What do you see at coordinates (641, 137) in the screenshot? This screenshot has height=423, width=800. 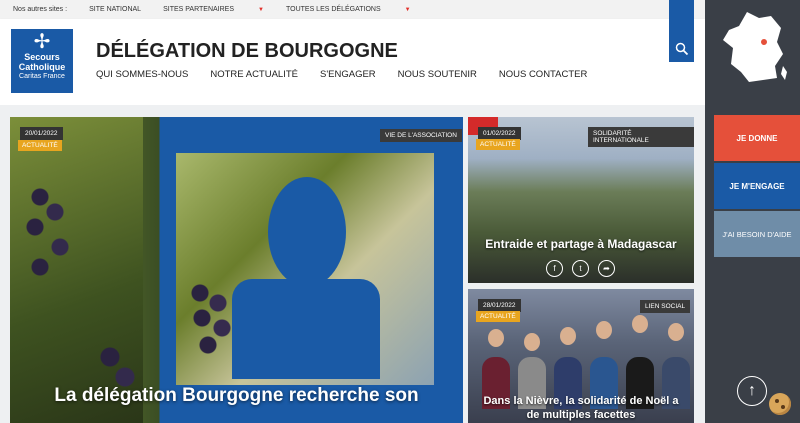 I see `topic-tag: SOLIDARITÉ INTERNATIONALE` at bounding box center [641, 137].